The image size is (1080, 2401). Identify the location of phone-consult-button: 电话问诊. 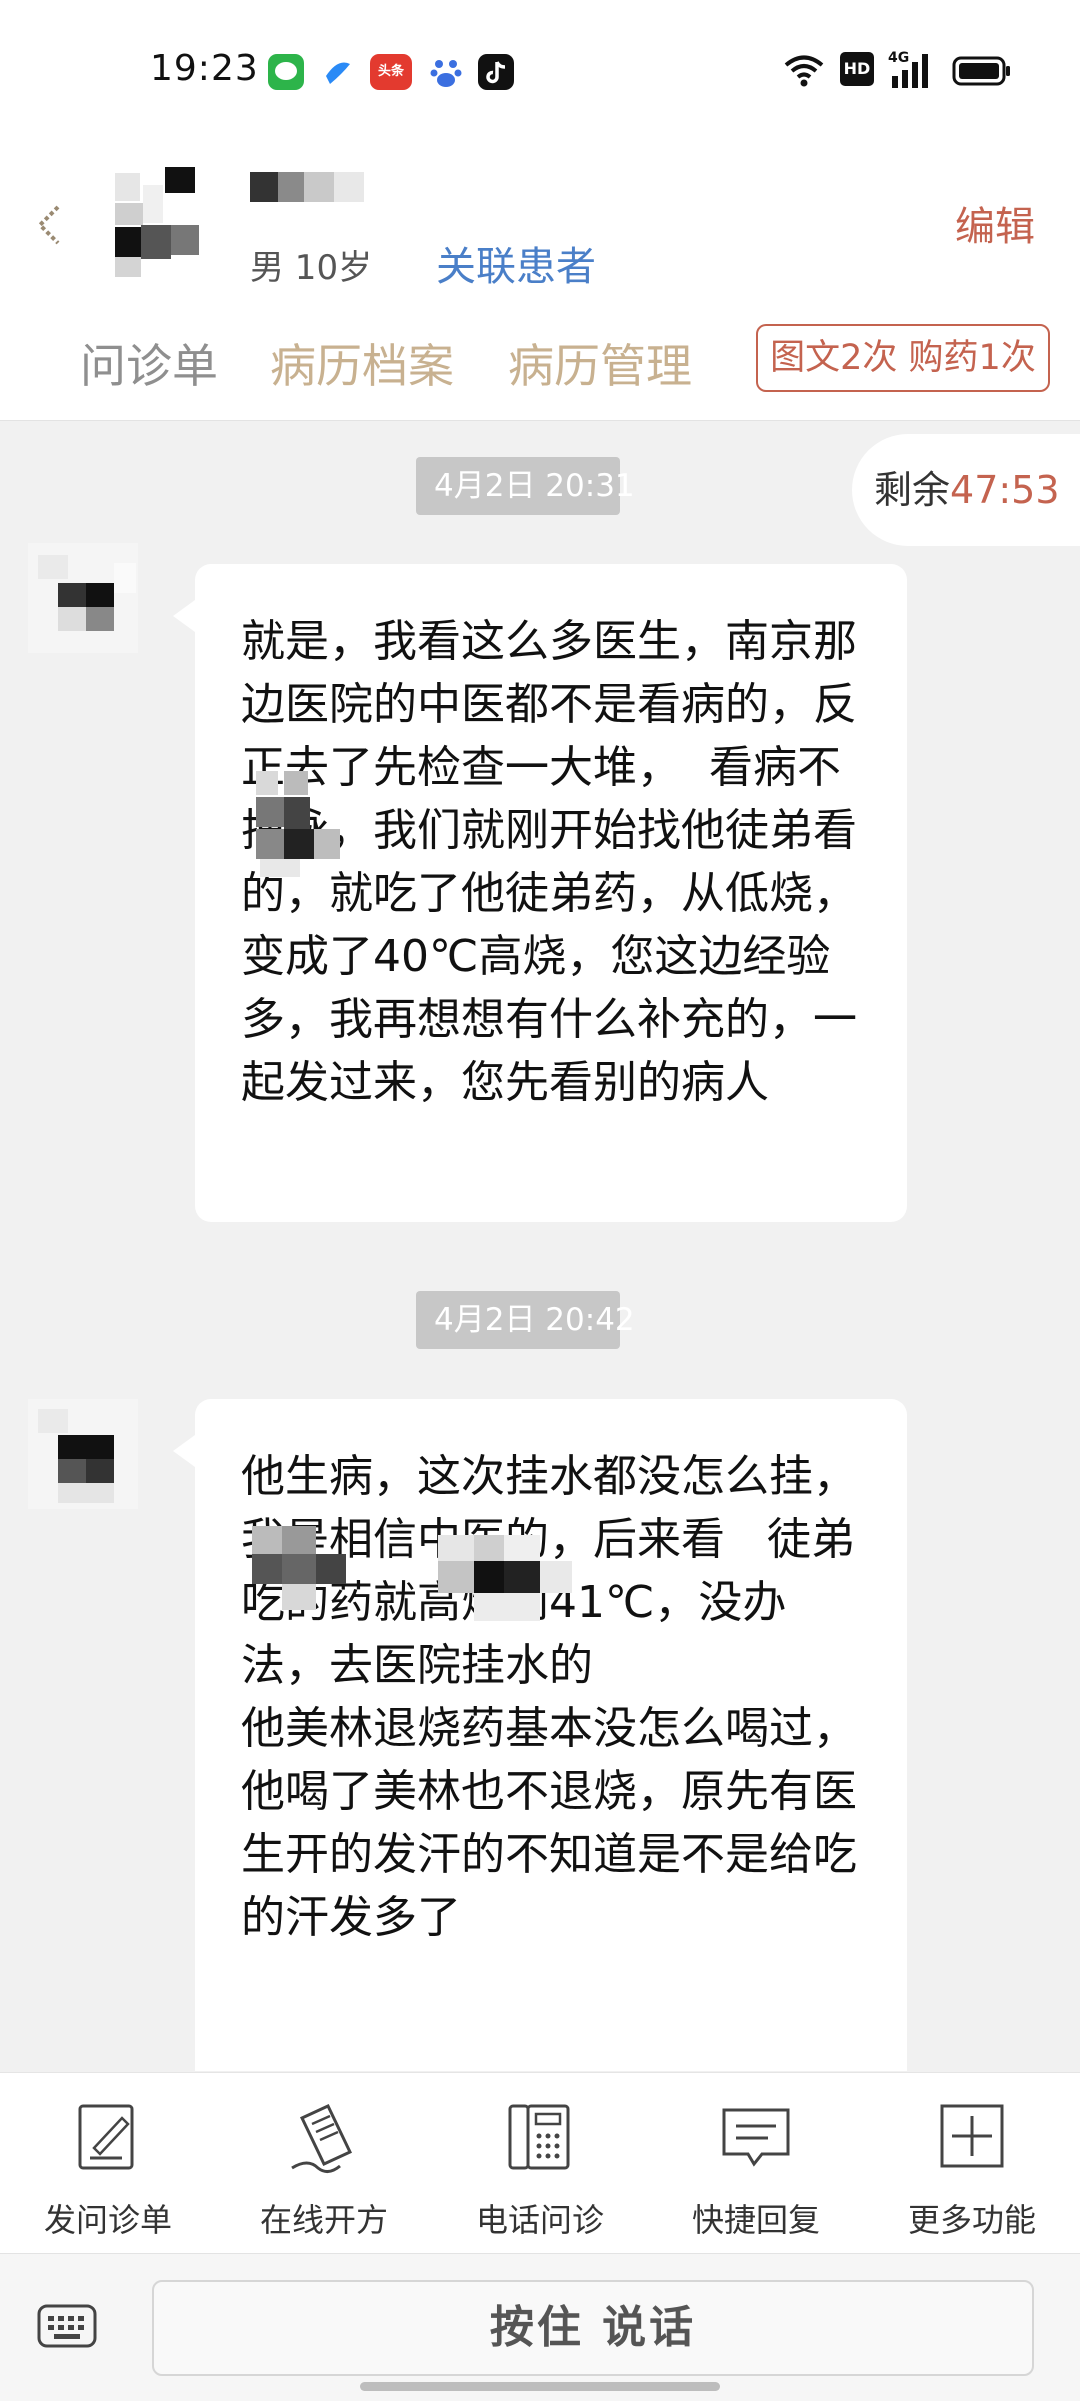
(540, 2163).